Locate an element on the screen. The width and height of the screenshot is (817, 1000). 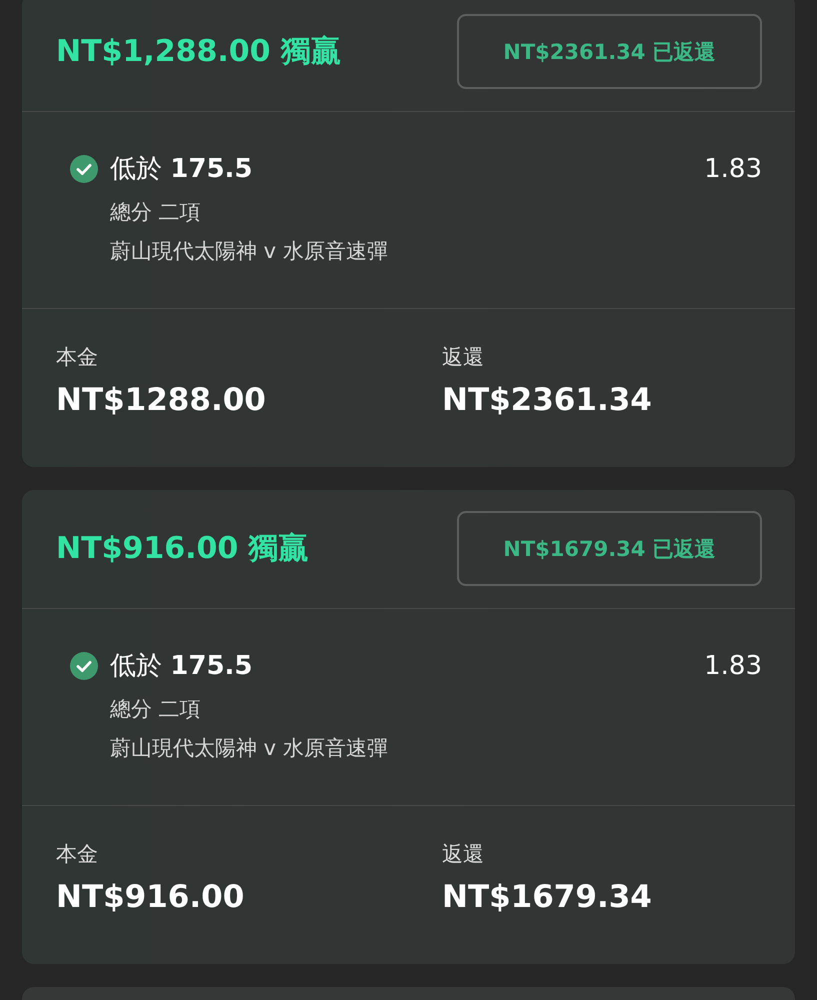
amount-value: NT$2361.34 is located at coordinates (547, 400).